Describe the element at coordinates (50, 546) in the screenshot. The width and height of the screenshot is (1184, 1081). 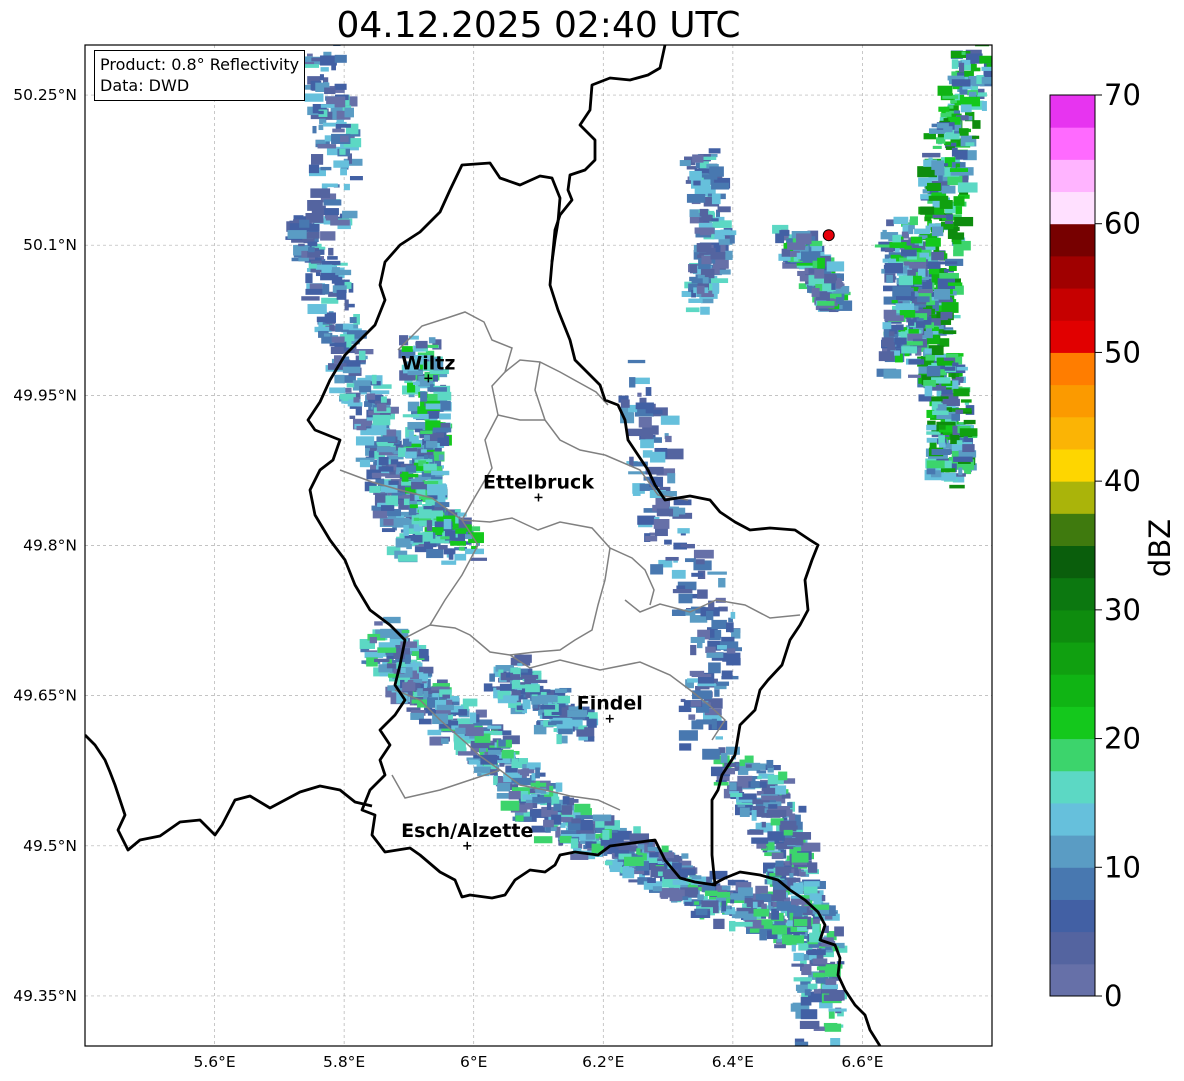
I see `y-tick-label: 49.8°N` at that location.